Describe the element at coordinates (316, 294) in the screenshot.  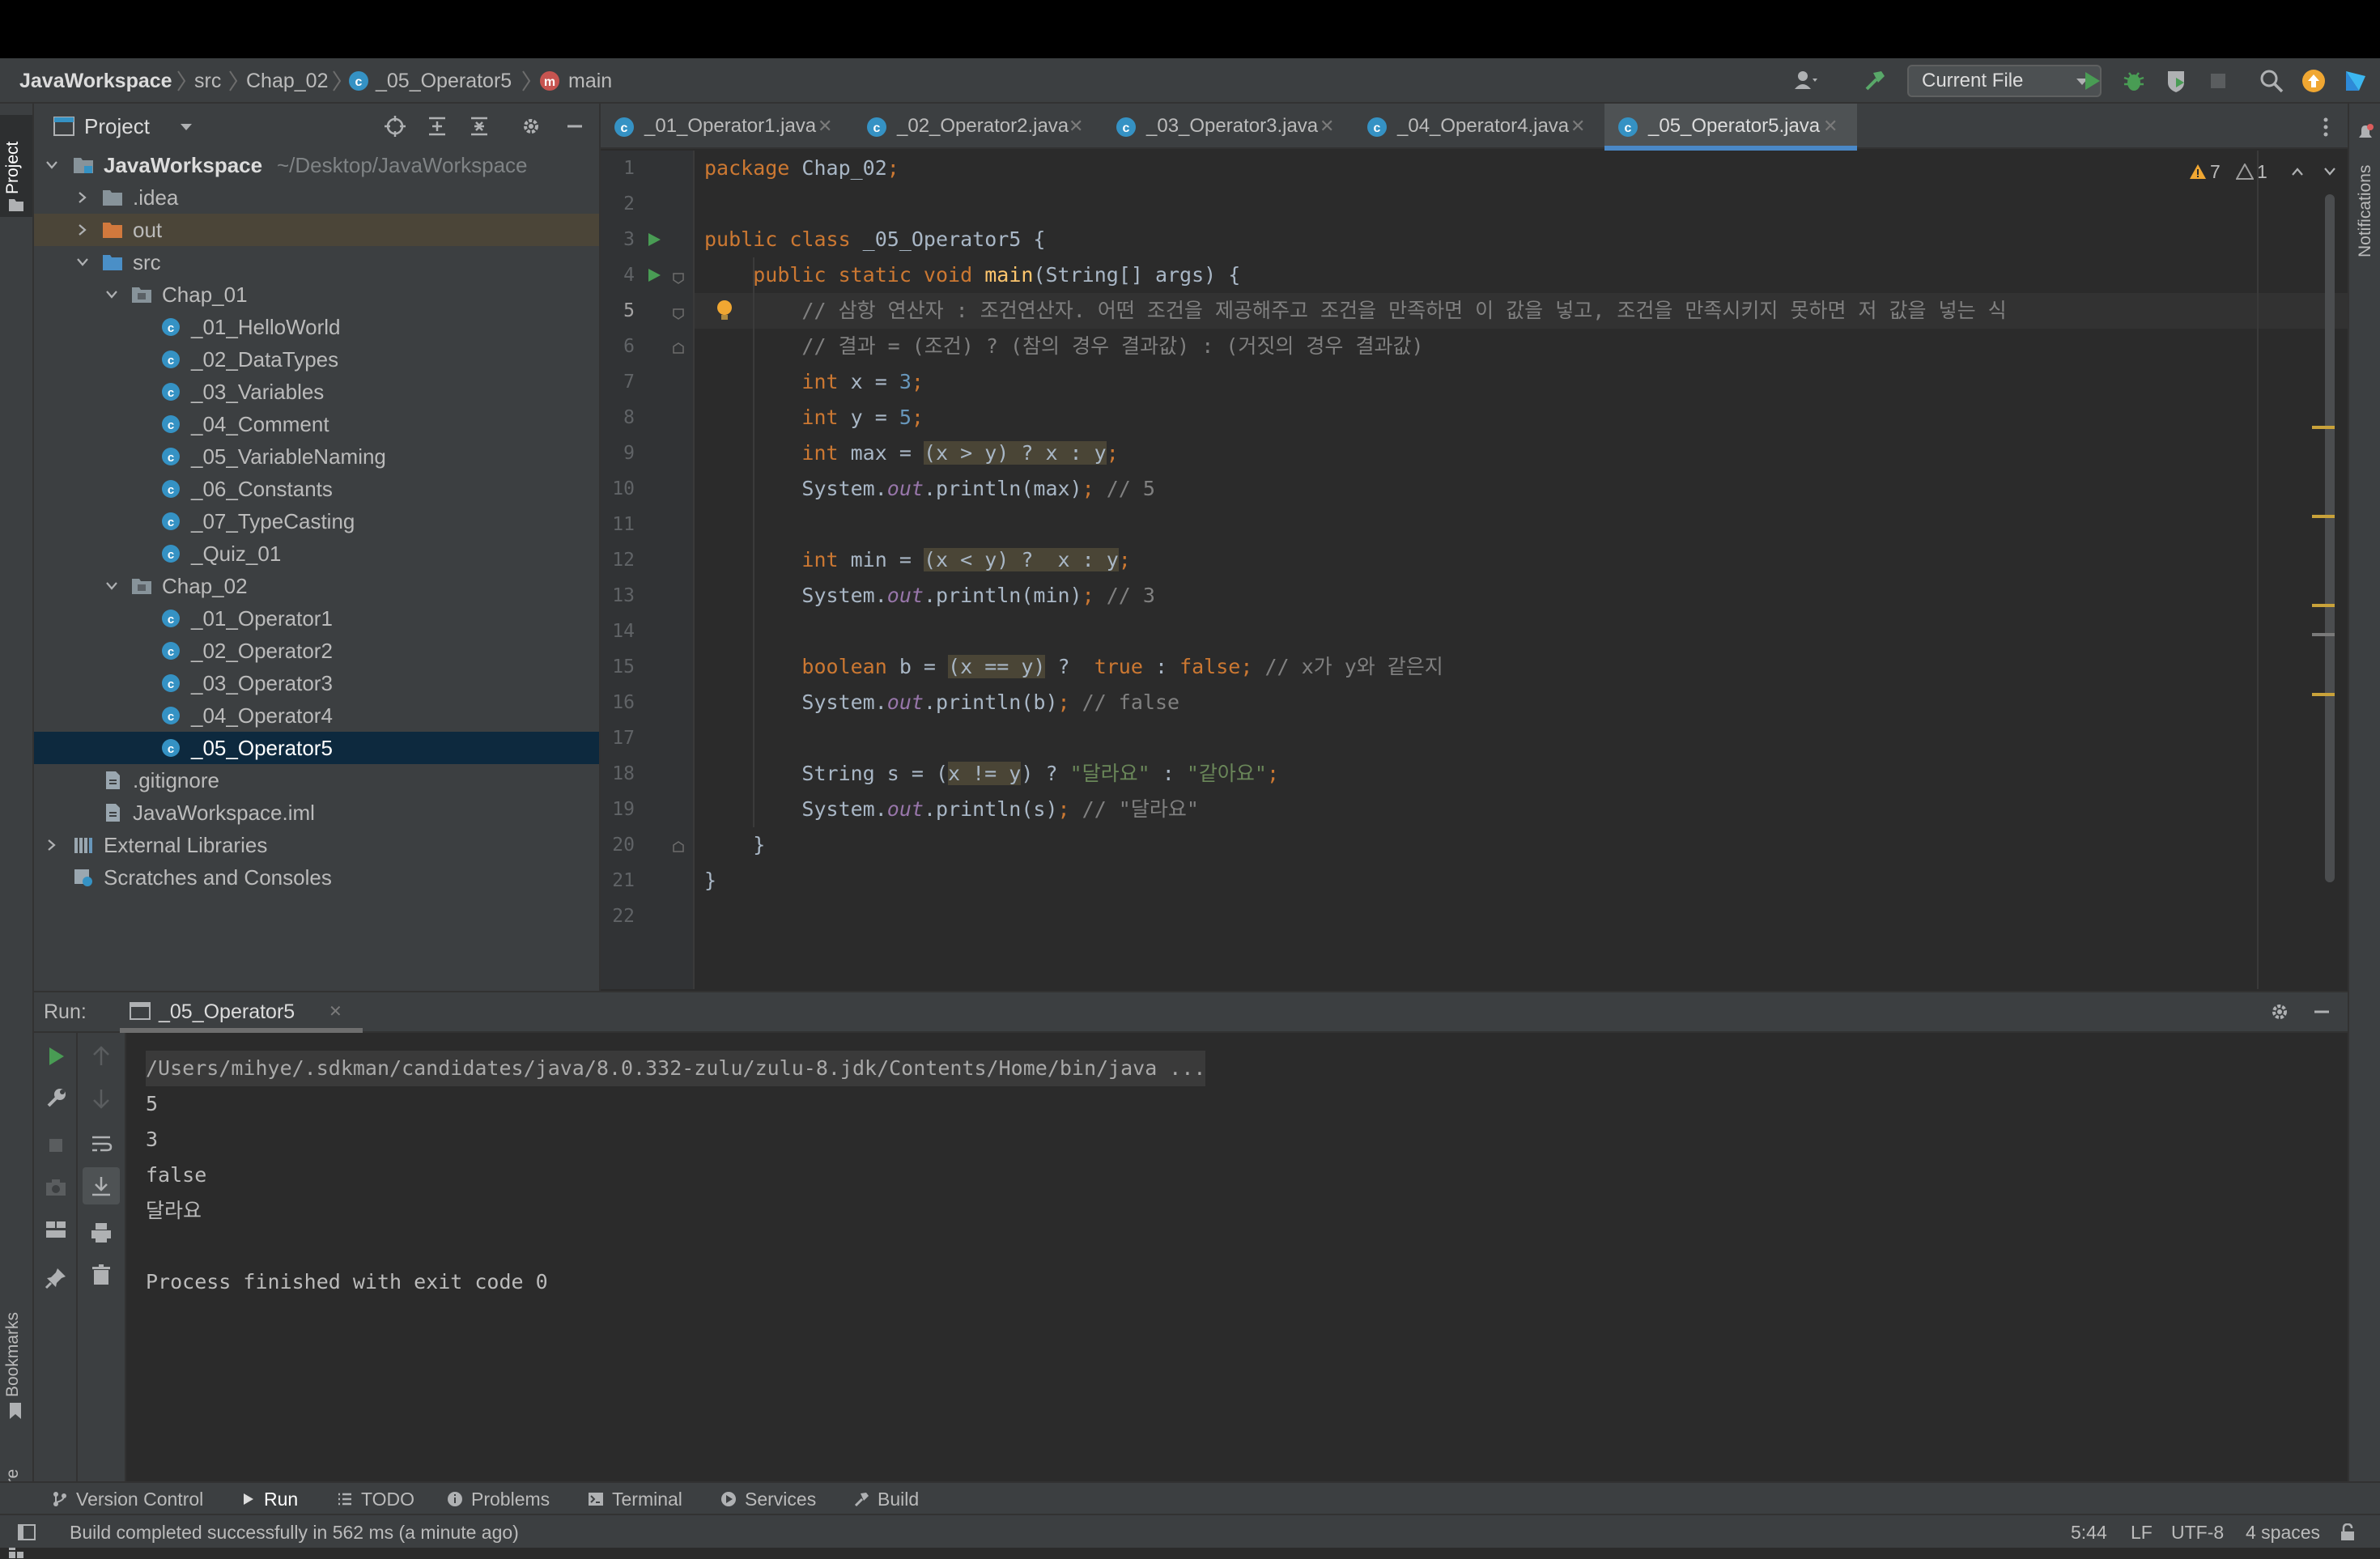
I see `tree-row-chap01: Chap_01` at that location.